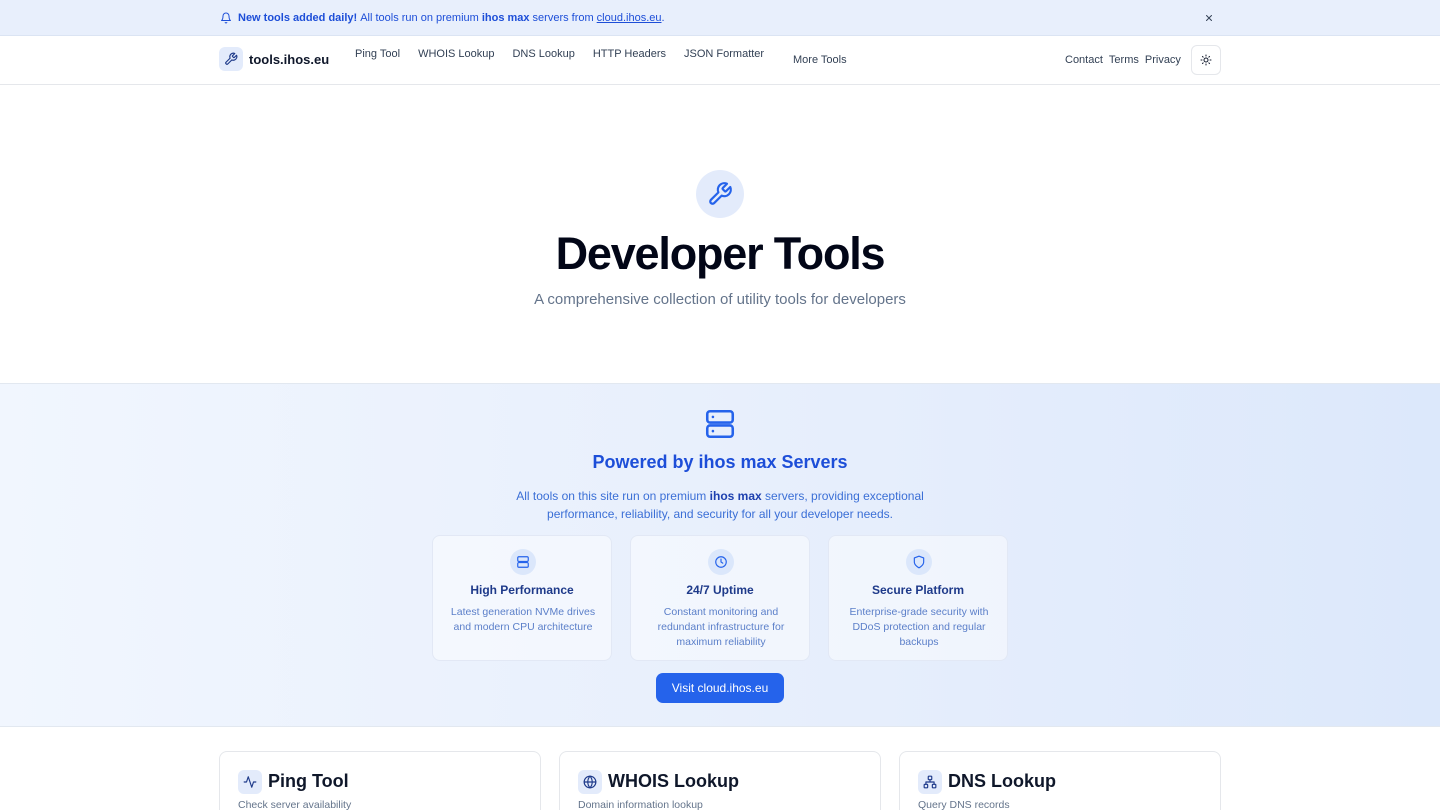 The width and height of the screenshot is (1440, 810). Describe the element at coordinates (590, 782) in the screenshot. I see `globe-icon` at that location.